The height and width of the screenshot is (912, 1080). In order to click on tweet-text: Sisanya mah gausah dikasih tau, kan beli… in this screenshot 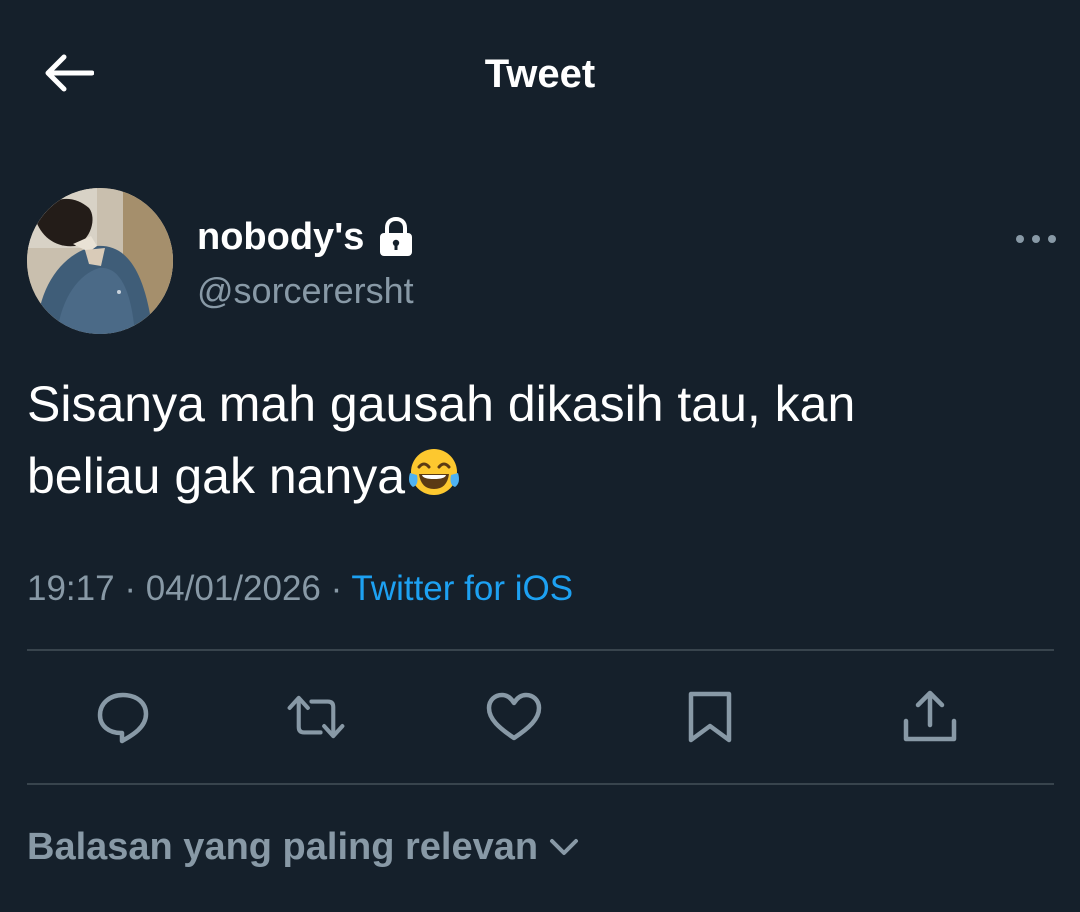, I will do `click(537, 440)`.